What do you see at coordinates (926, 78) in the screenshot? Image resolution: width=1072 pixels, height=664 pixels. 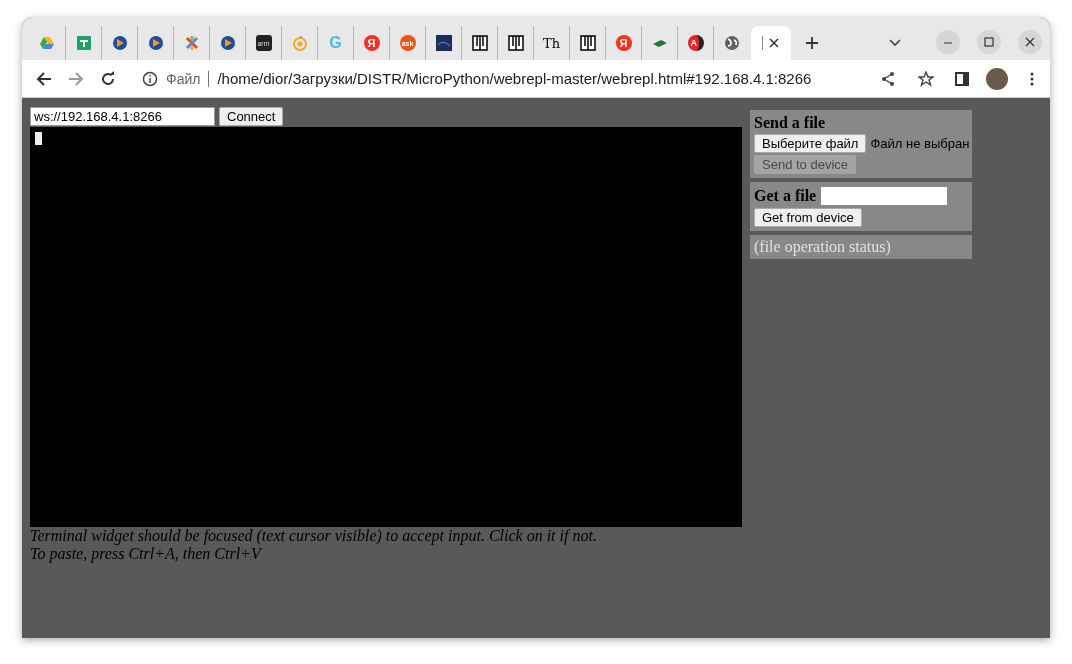 I see `star-icon` at bounding box center [926, 78].